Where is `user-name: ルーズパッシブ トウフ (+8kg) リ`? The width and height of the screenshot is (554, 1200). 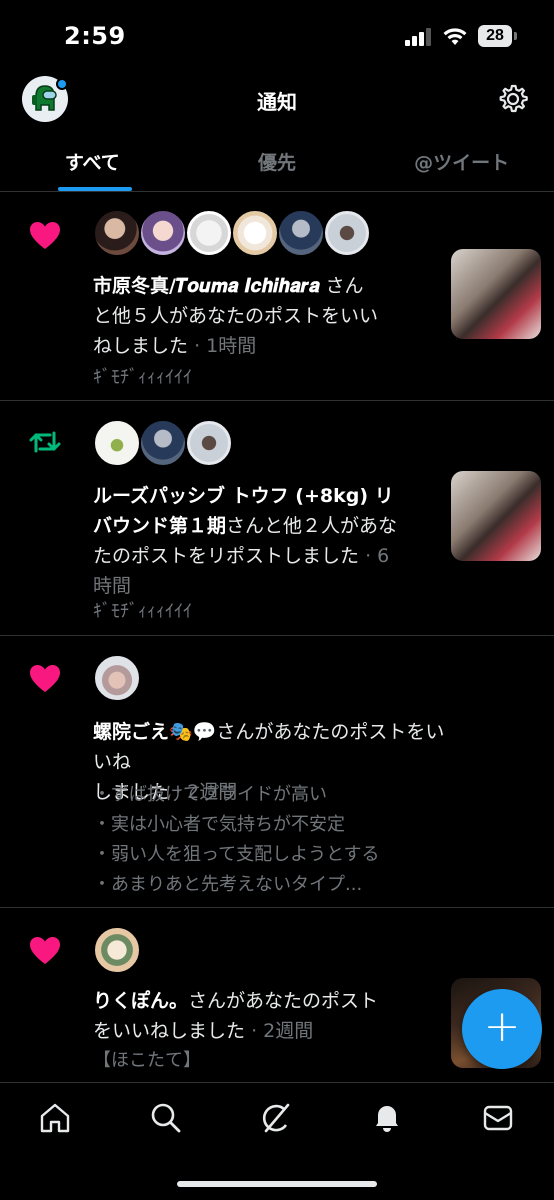 user-name: ルーズパッシブ トウフ (+8kg) リ is located at coordinates (263, 496).